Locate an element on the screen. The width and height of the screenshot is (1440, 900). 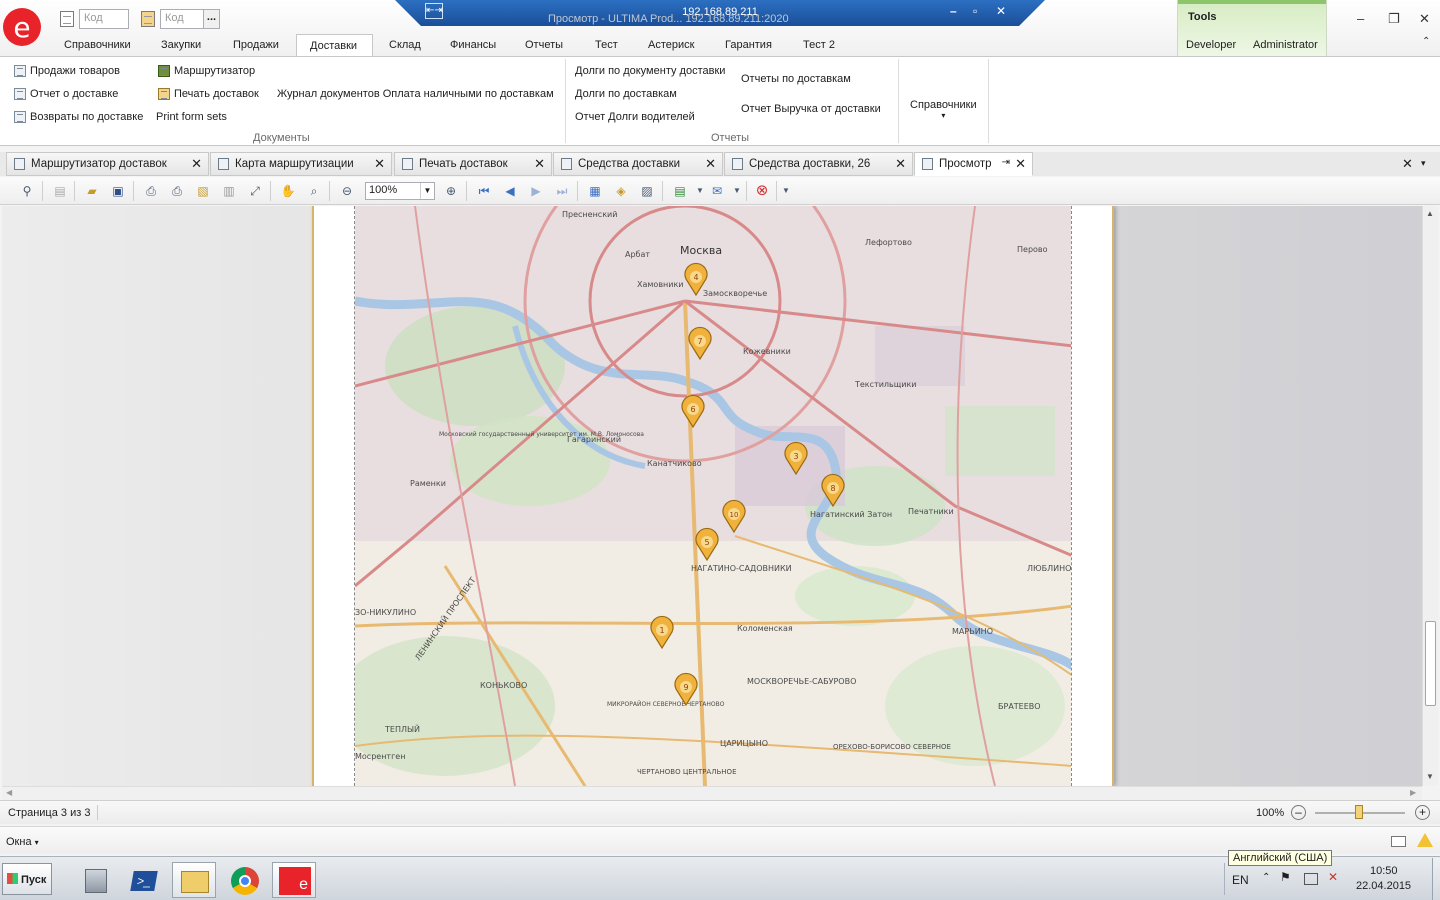
app-logo: e is located at coordinates (22, 27).